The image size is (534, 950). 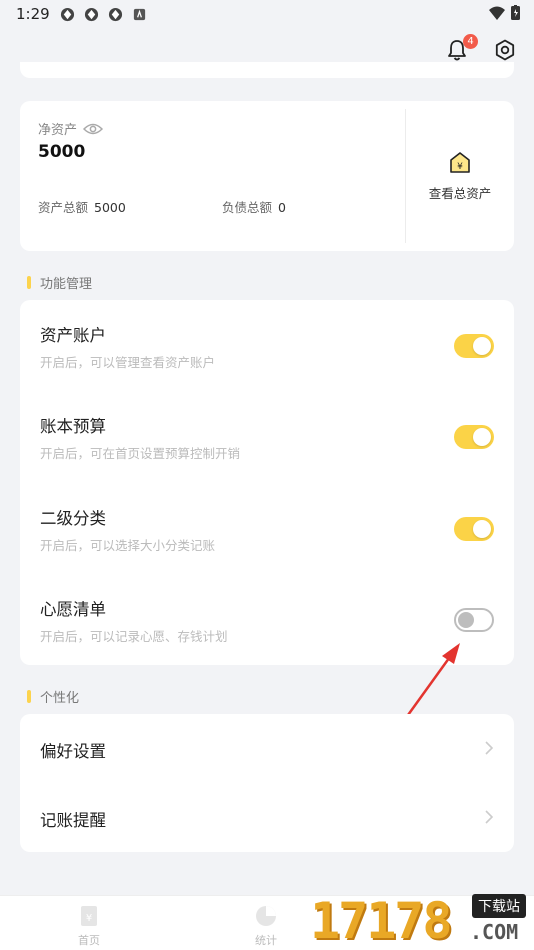 What do you see at coordinates (499, 906) in the screenshot?
I see `watermark-site: 下载站` at bounding box center [499, 906].